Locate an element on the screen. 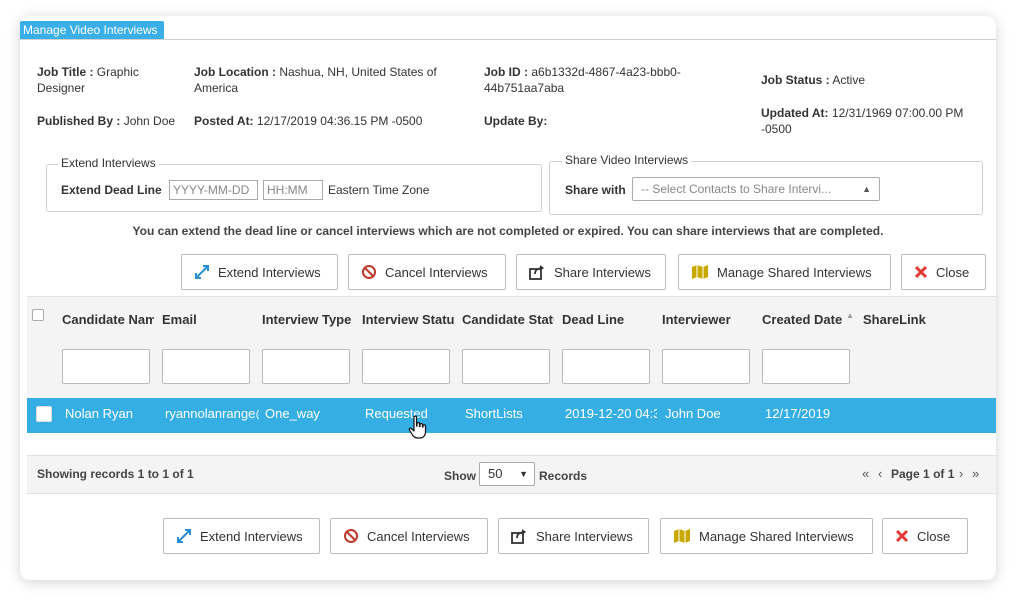  extend-deadline-label: Extend Dead Line is located at coordinates (111, 190).